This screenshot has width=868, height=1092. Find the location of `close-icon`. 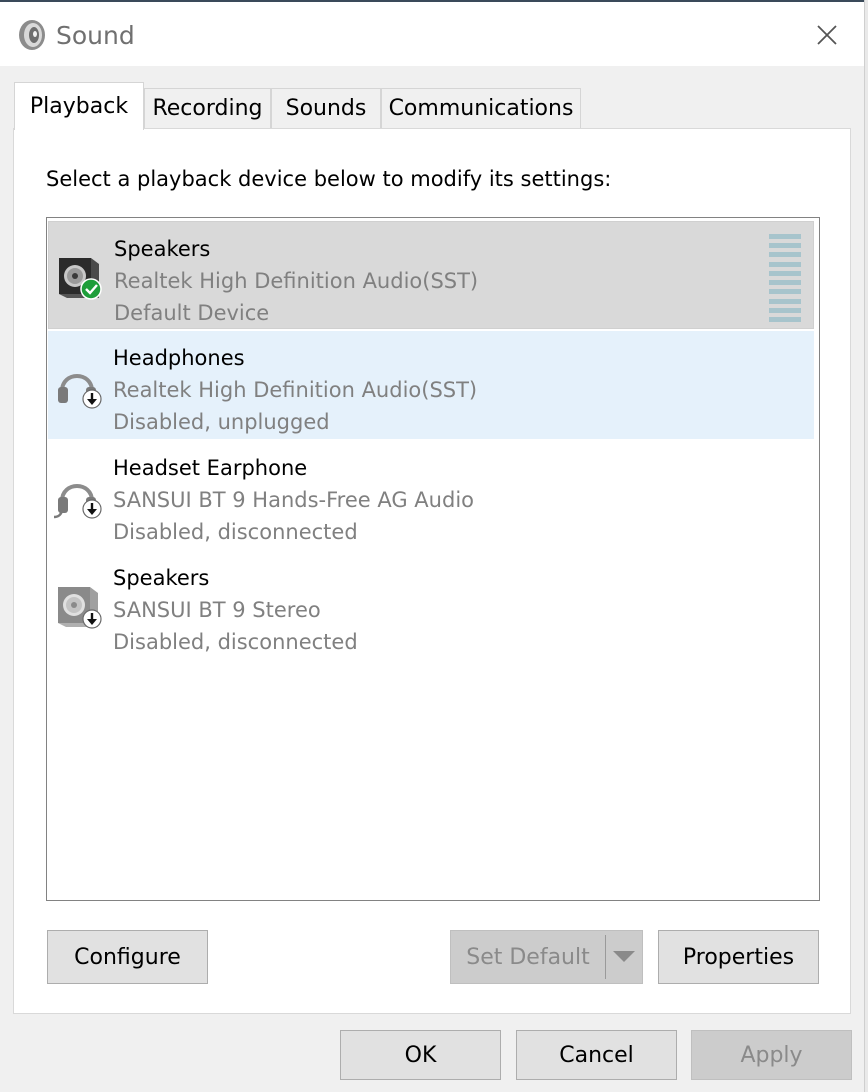

close-icon is located at coordinates (827, 35).